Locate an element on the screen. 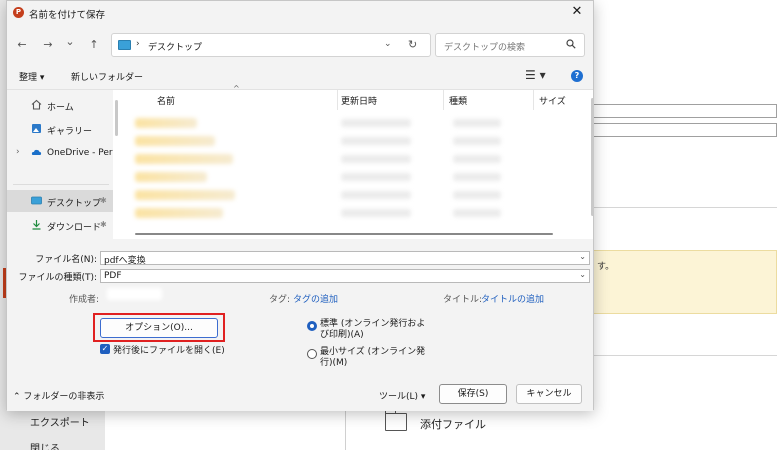 This screenshot has width=777, height=450. bg-notice: す。 is located at coordinates (684, 282).